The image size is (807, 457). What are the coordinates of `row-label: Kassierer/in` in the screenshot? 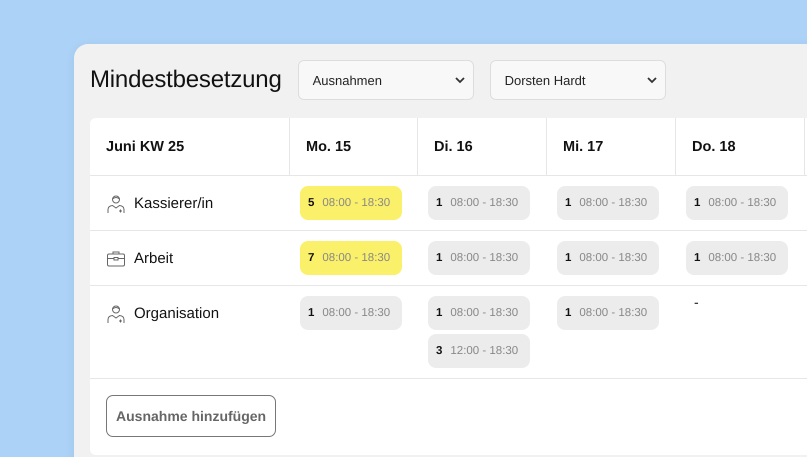 It's located at (174, 203).